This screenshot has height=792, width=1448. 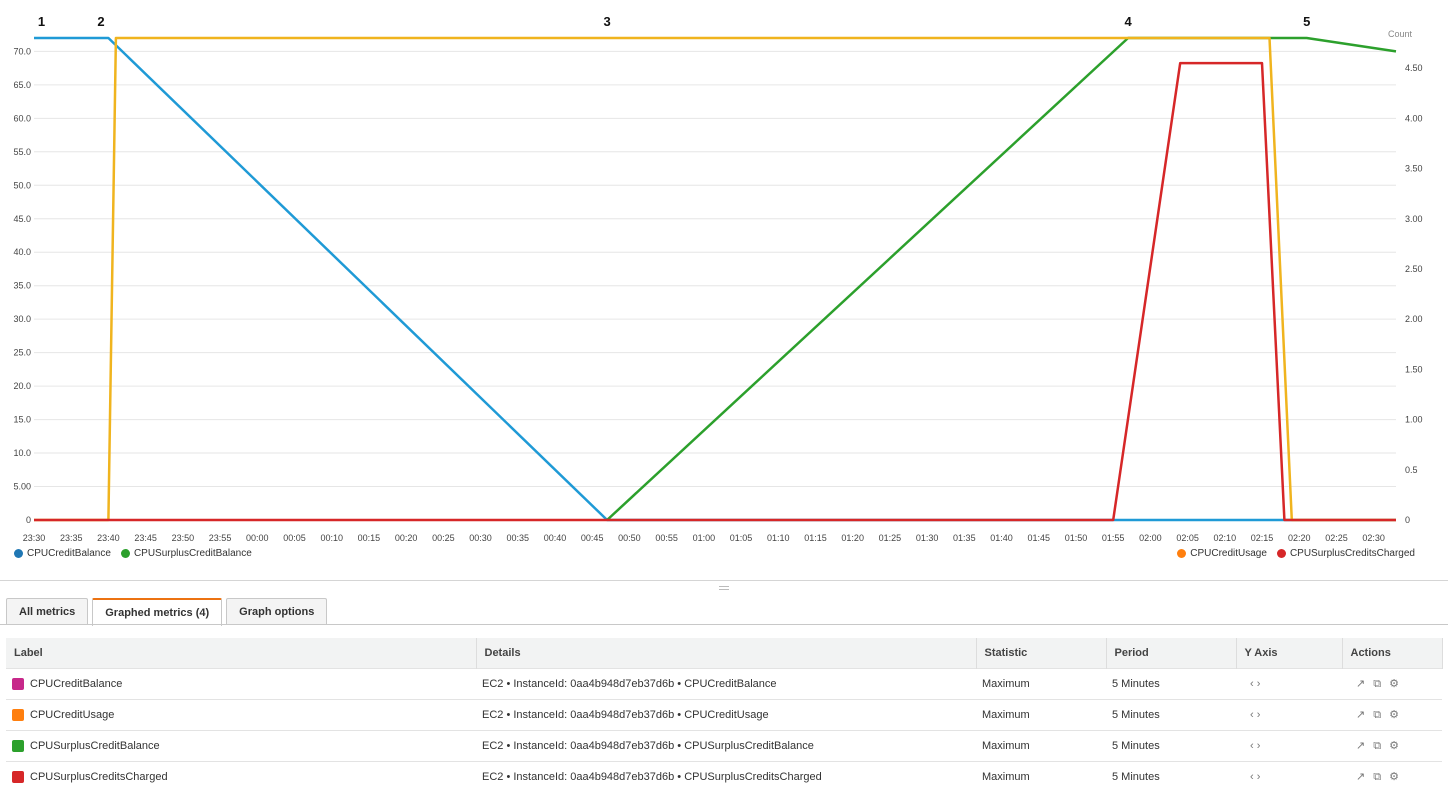 What do you see at coordinates (1414, 269) in the screenshot?
I see `y2-tick-label: 2.50` at bounding box center [1414, 269].